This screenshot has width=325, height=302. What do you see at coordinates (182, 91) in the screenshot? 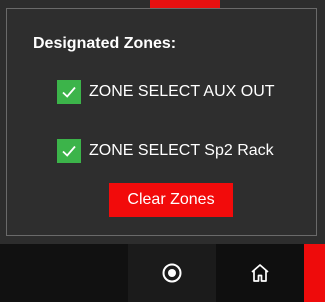
I see `zone-label-aux-out: ZONE SELECT AUX OUT` at bounding box center [182, 91].